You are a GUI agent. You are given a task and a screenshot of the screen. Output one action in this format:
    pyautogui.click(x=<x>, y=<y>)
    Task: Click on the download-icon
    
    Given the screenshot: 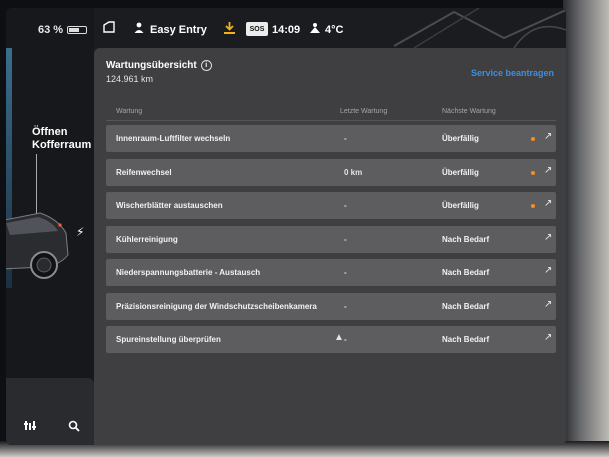 What is the action you would take?
    pyautogui.click(x=229, y=29)
    